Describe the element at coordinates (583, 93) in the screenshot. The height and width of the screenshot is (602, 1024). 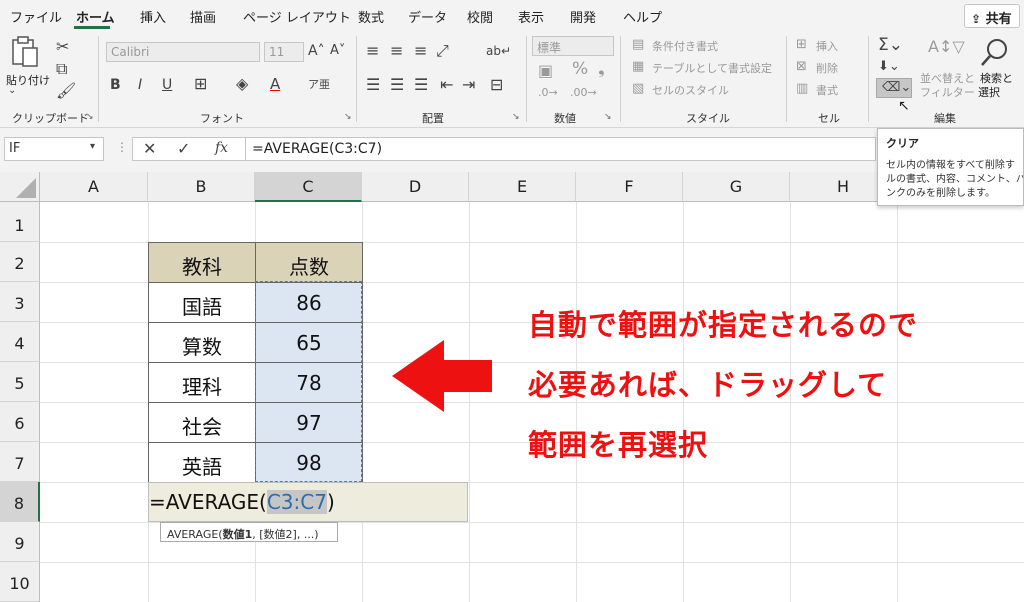
I see `decrease-decimal-icon: .00→` at that location.